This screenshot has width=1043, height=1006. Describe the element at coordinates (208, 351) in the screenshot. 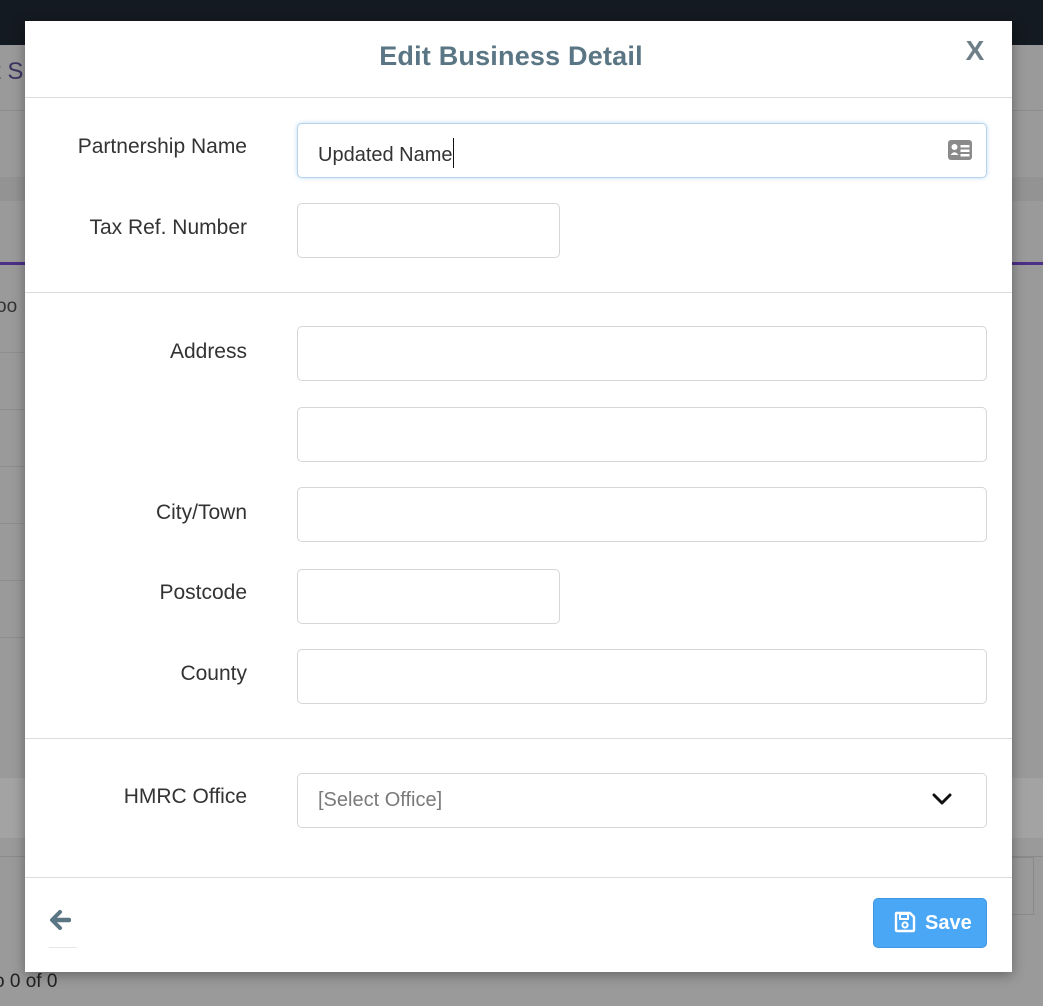

I see `address-label: Address` at that location.